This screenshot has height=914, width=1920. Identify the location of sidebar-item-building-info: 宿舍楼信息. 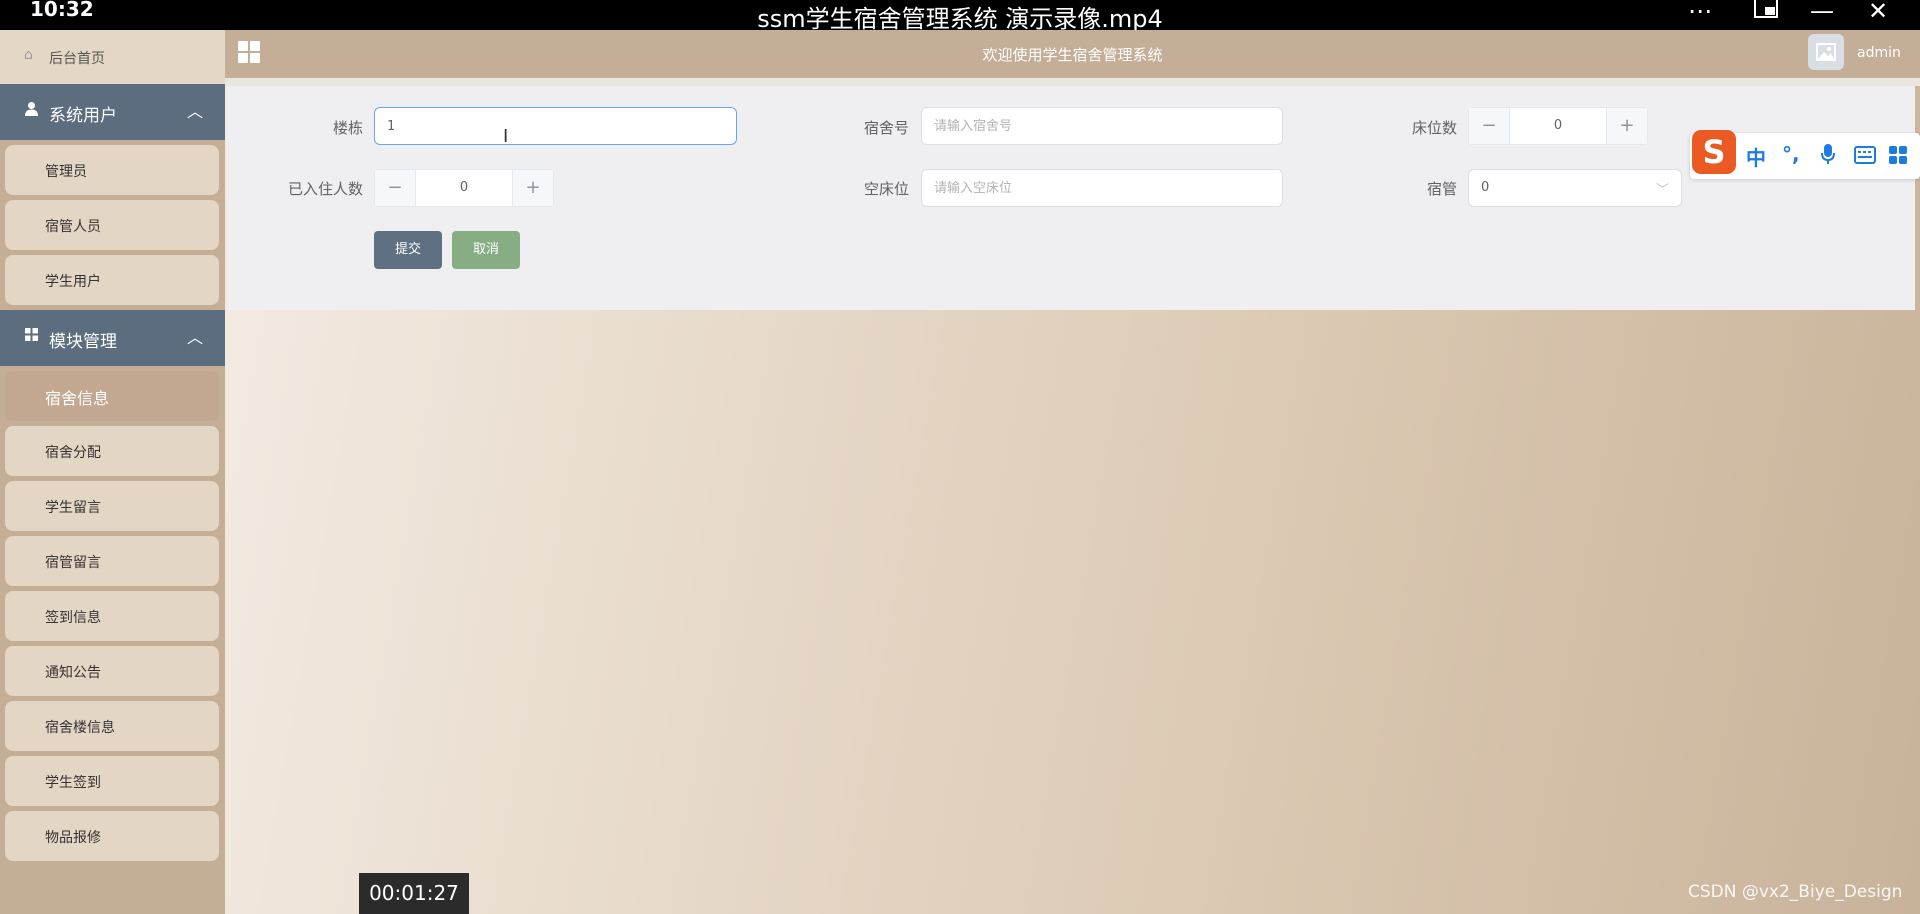
(112, 726).